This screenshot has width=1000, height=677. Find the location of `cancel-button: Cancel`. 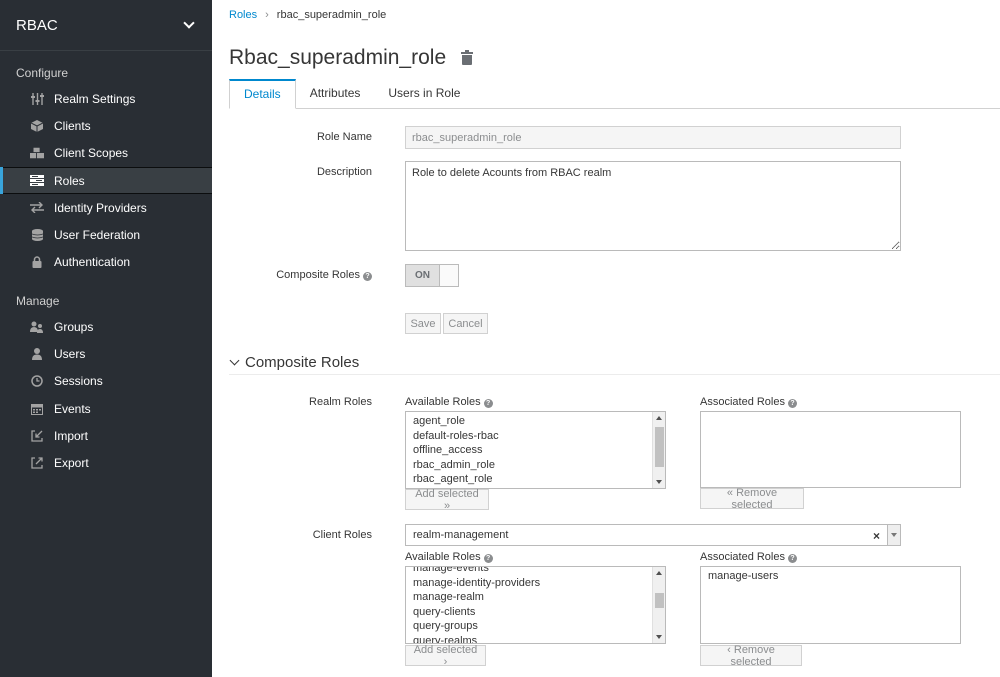

cancel-button: Cancel is located at coordinates (465, 323).